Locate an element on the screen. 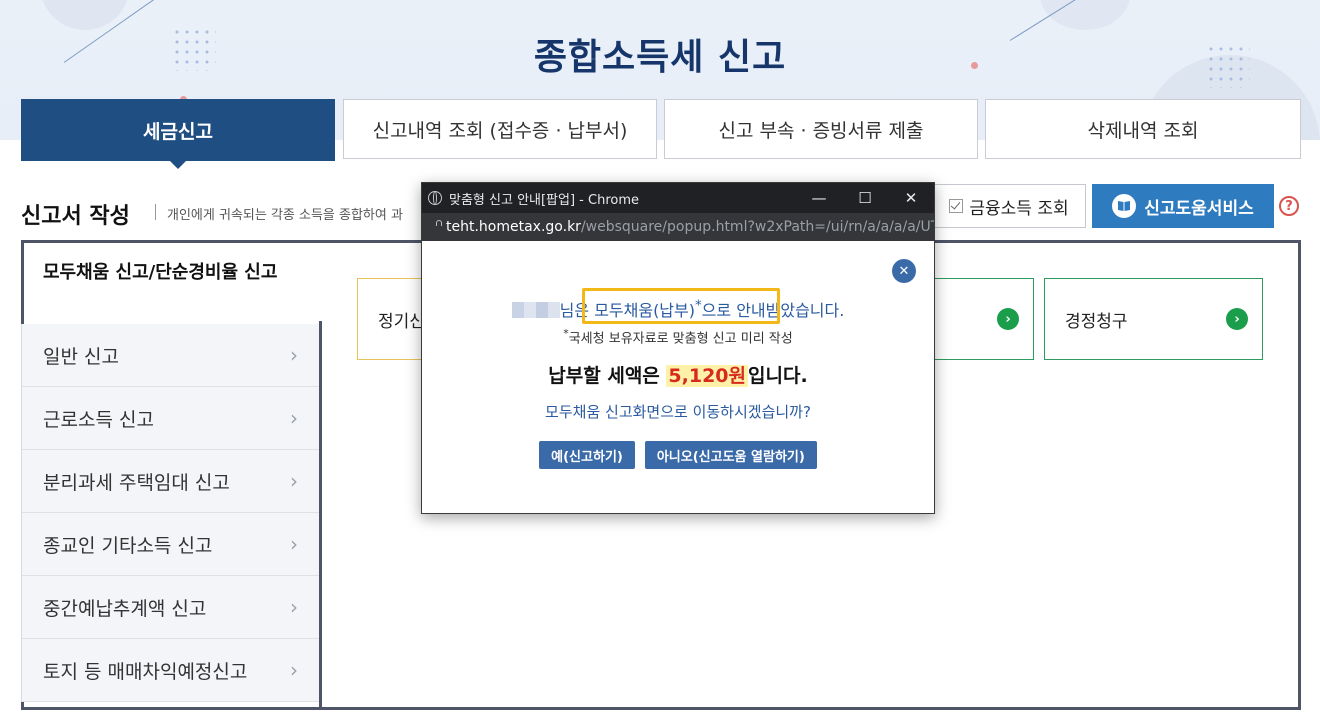 The image size is (1320, 722). tab-document-submission: 신고 부속 · 증빙서류 제출 is located at coordinates (821, 129).